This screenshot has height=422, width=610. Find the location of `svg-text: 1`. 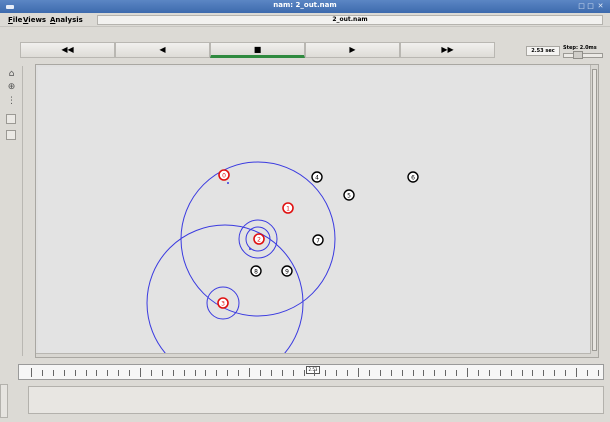

svg-text: 1 is located at coordinates (288, 209).